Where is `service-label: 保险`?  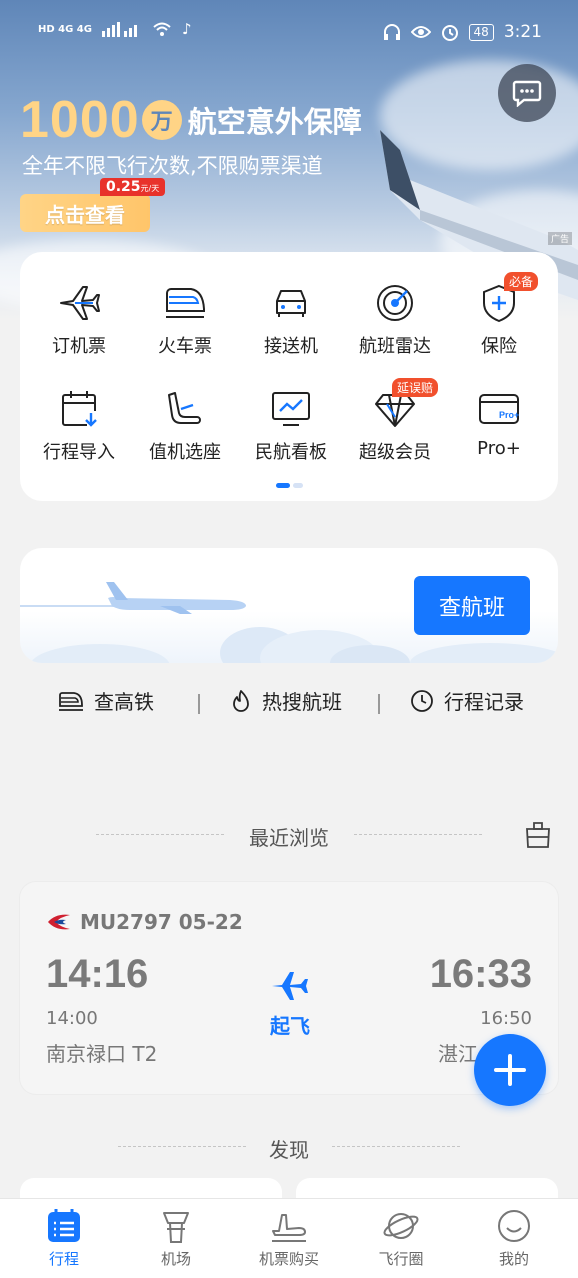 service-label: 保险 is located at coordinates (499, 346).